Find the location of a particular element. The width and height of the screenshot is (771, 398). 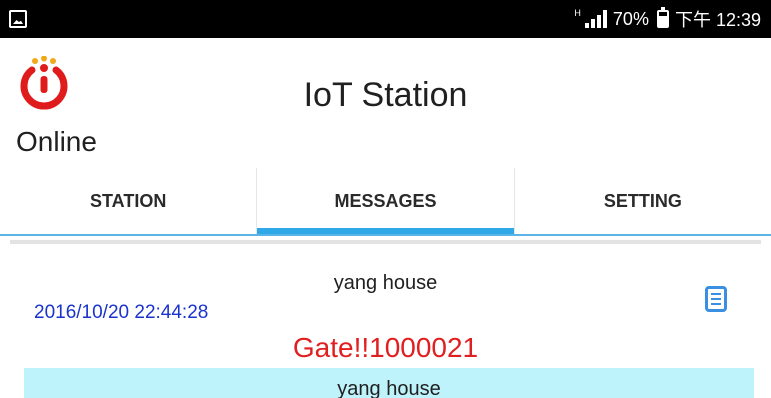

status-bar-right: H 70% 下午 12:39 is located at coordinates (667, 18).